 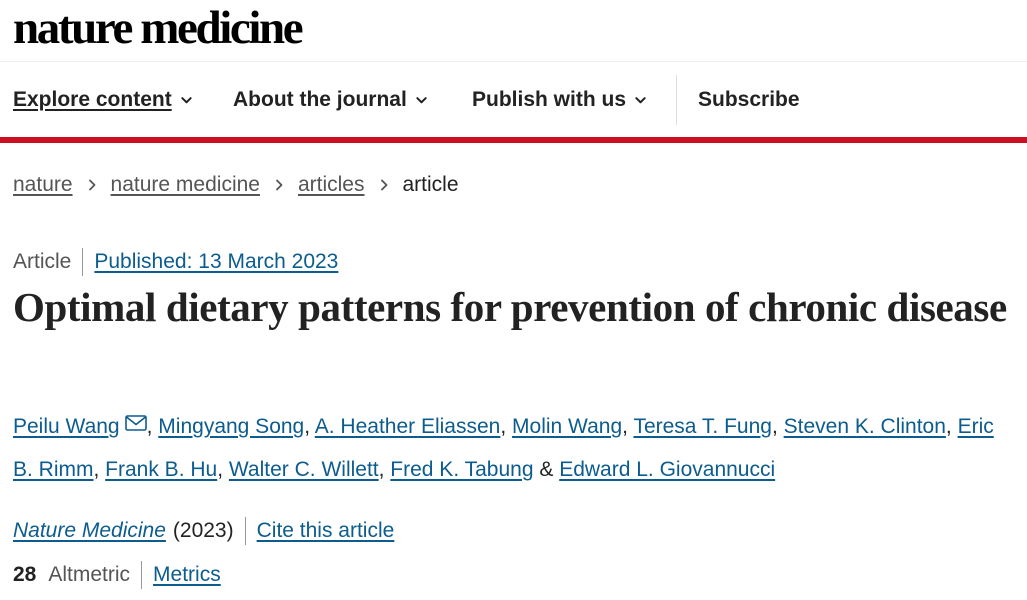 I want to click on author-link: Steven K. Clinton, so click(x=865, y=426).